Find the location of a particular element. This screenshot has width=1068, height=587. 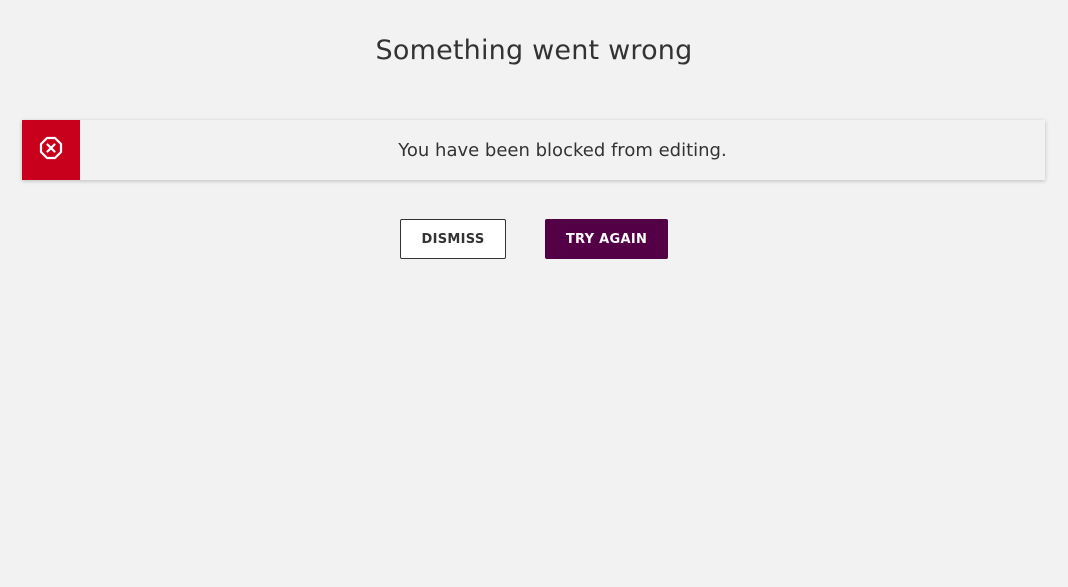

error-x-octagon-icon is located at coordinates (51, 150).